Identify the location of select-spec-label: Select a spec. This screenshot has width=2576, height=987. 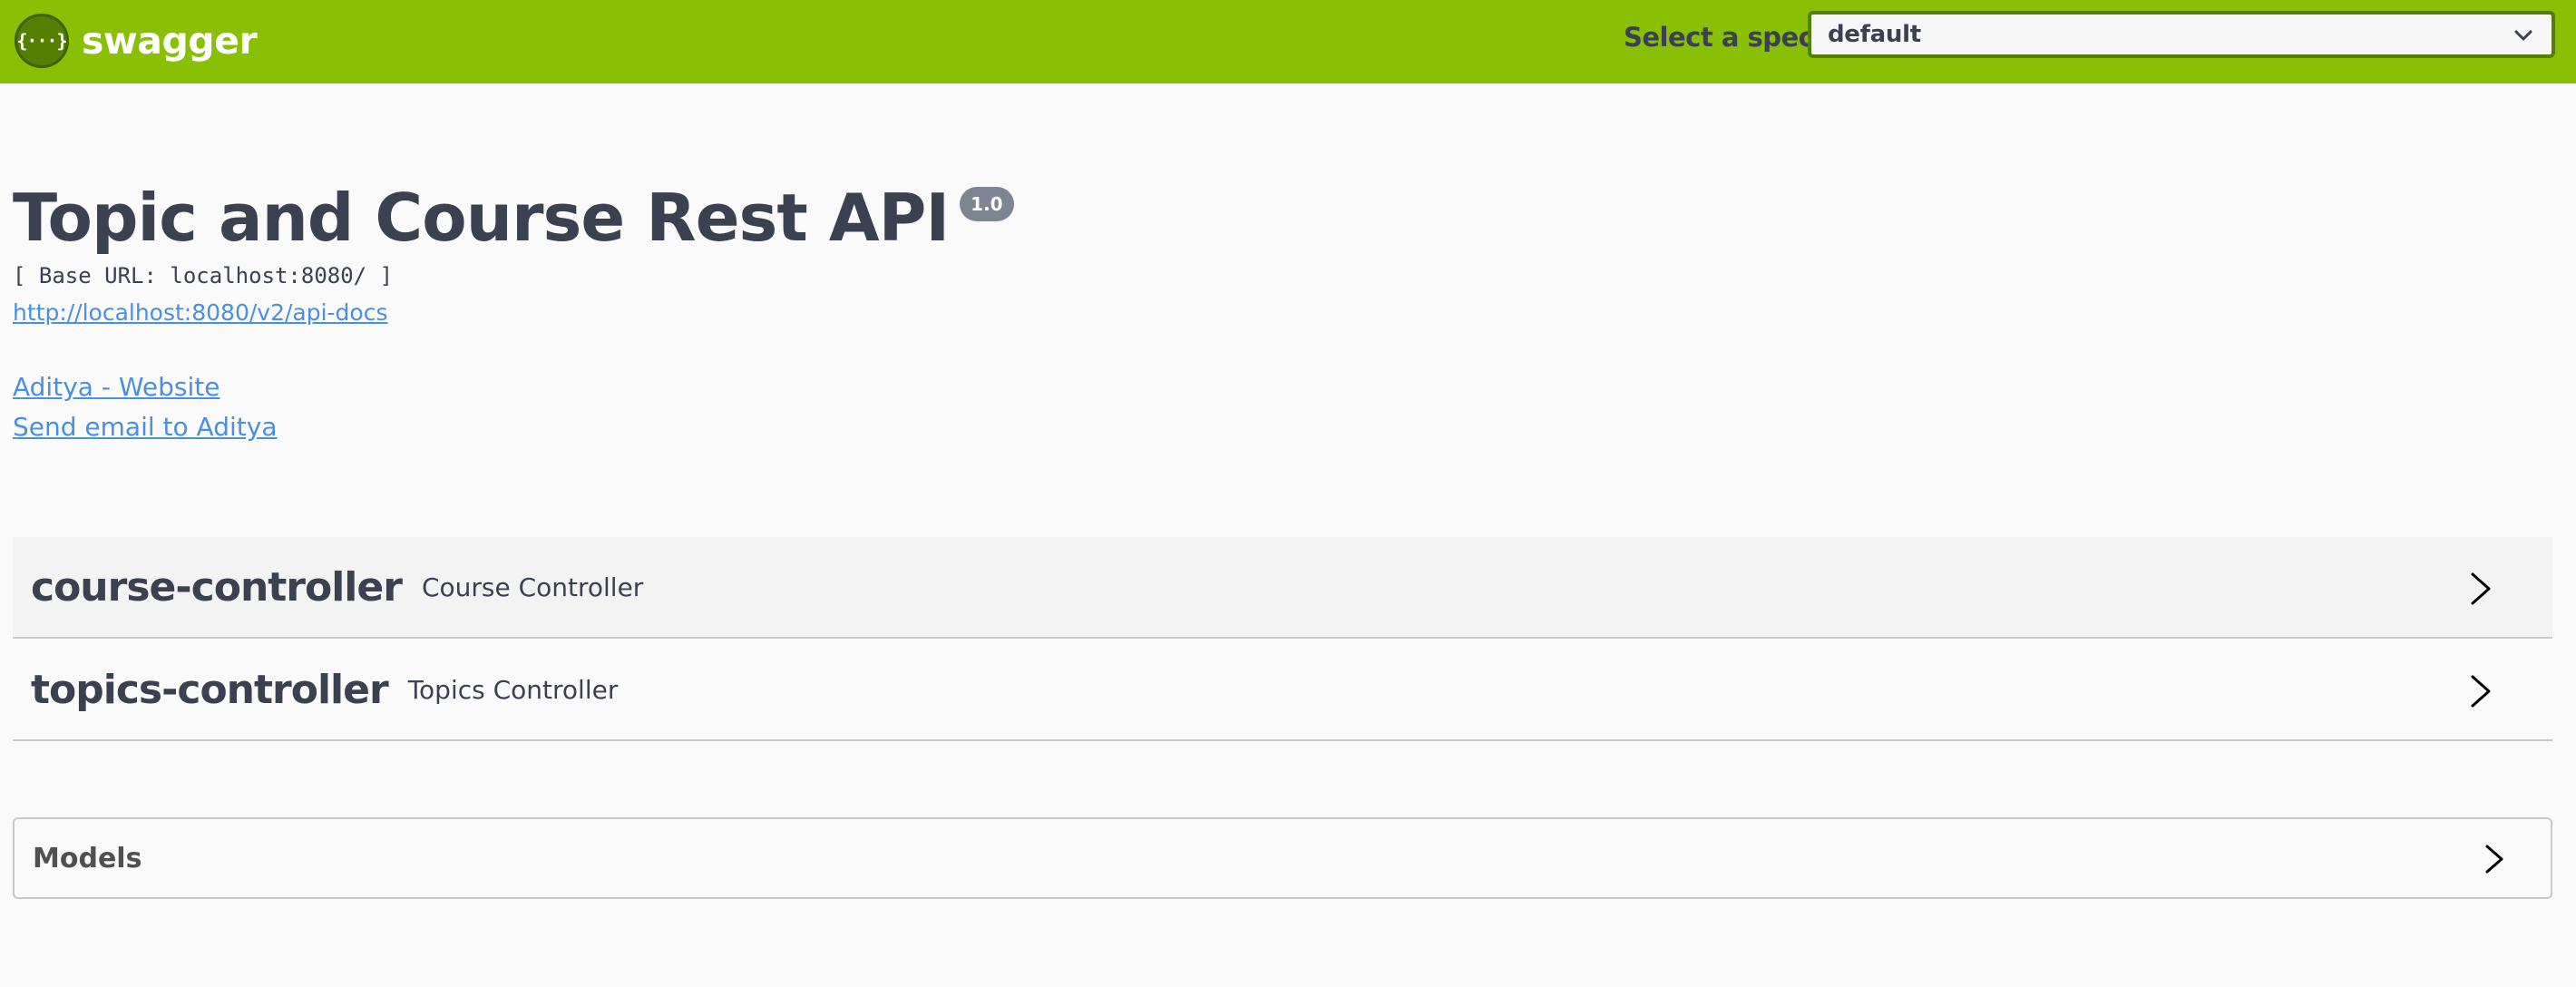
(1719, 37).